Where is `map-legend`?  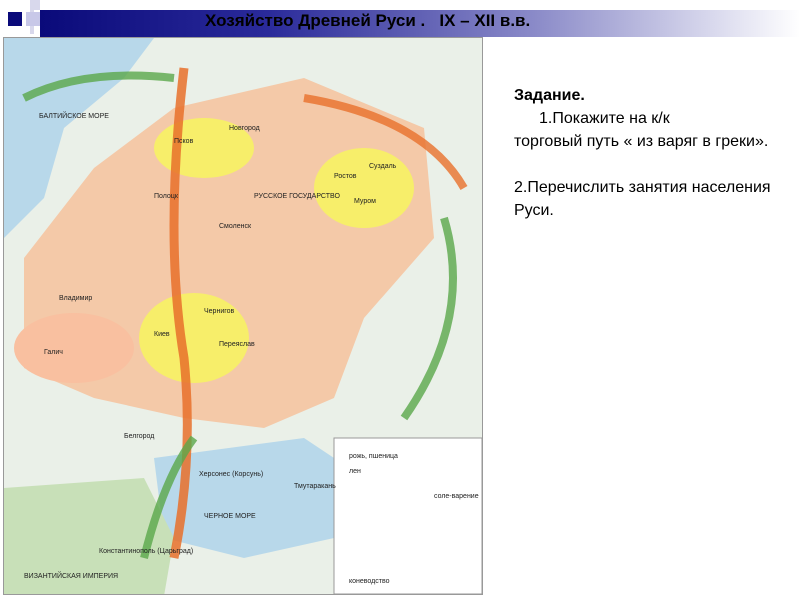
map-legend is located at coordinates (407, 515).